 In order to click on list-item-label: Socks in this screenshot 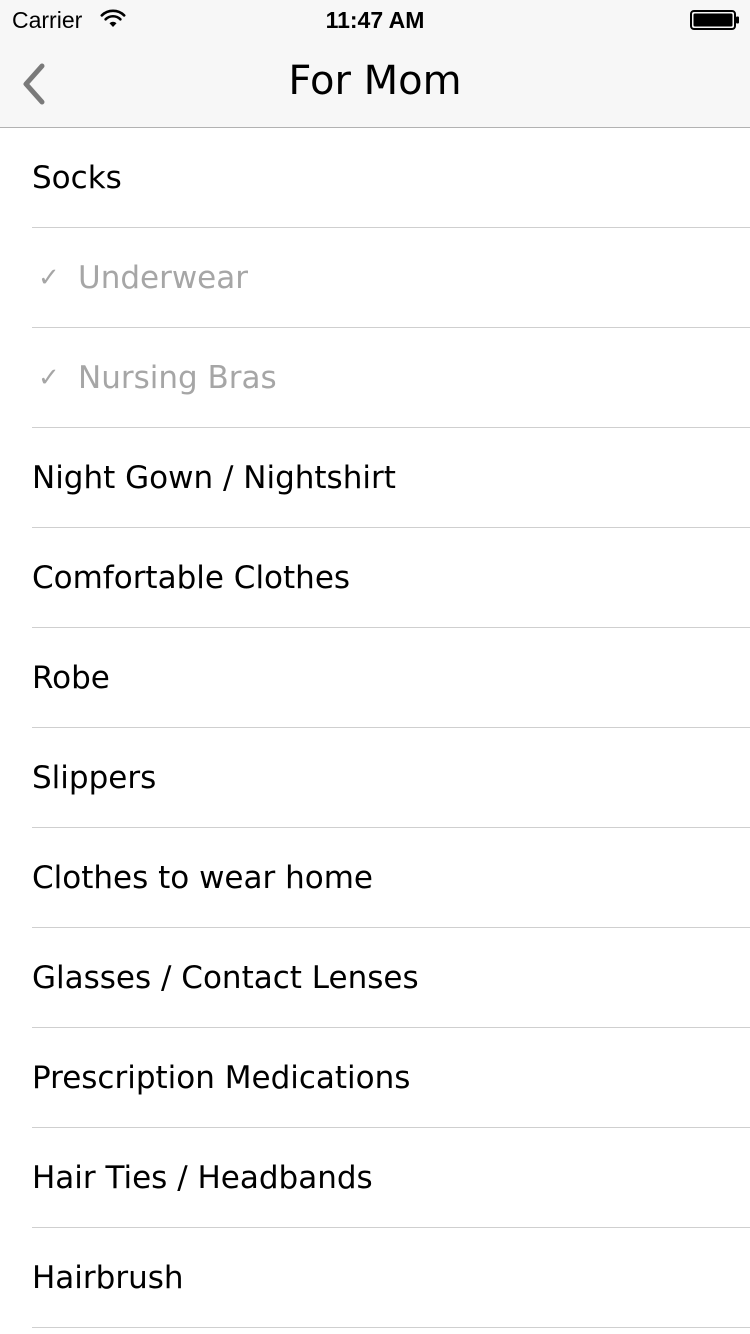, I will do `click(77, 178)`.